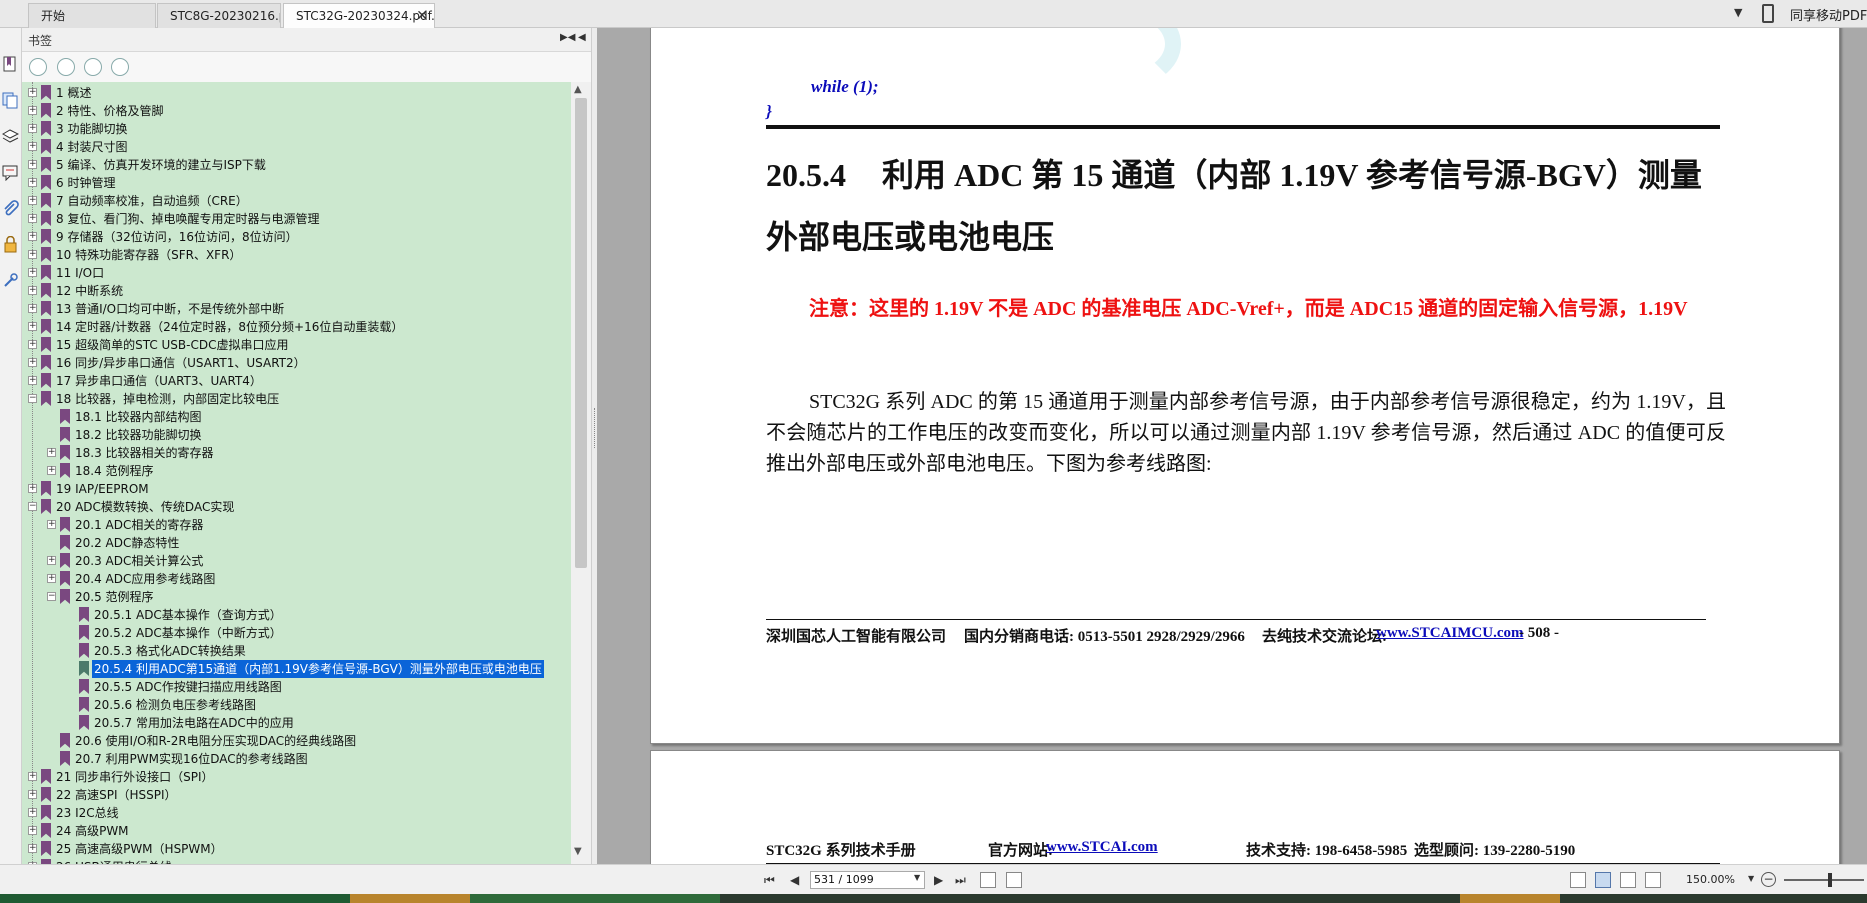 The width and height of the screenshot is (1867, 903). I want to click on zoom-slider-thumb, so click(1830, 880).